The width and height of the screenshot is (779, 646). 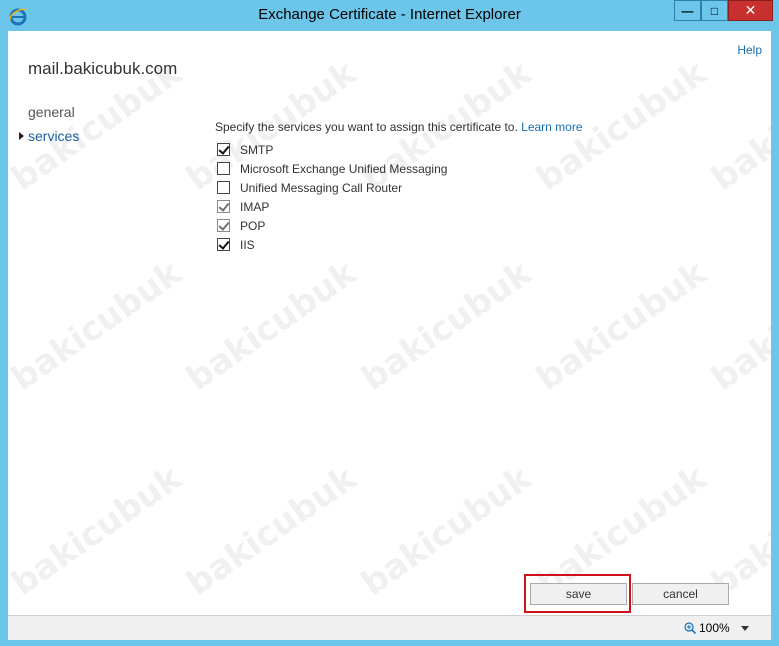 I want to click on chevron-down-icon, so click(x=745, y=628).